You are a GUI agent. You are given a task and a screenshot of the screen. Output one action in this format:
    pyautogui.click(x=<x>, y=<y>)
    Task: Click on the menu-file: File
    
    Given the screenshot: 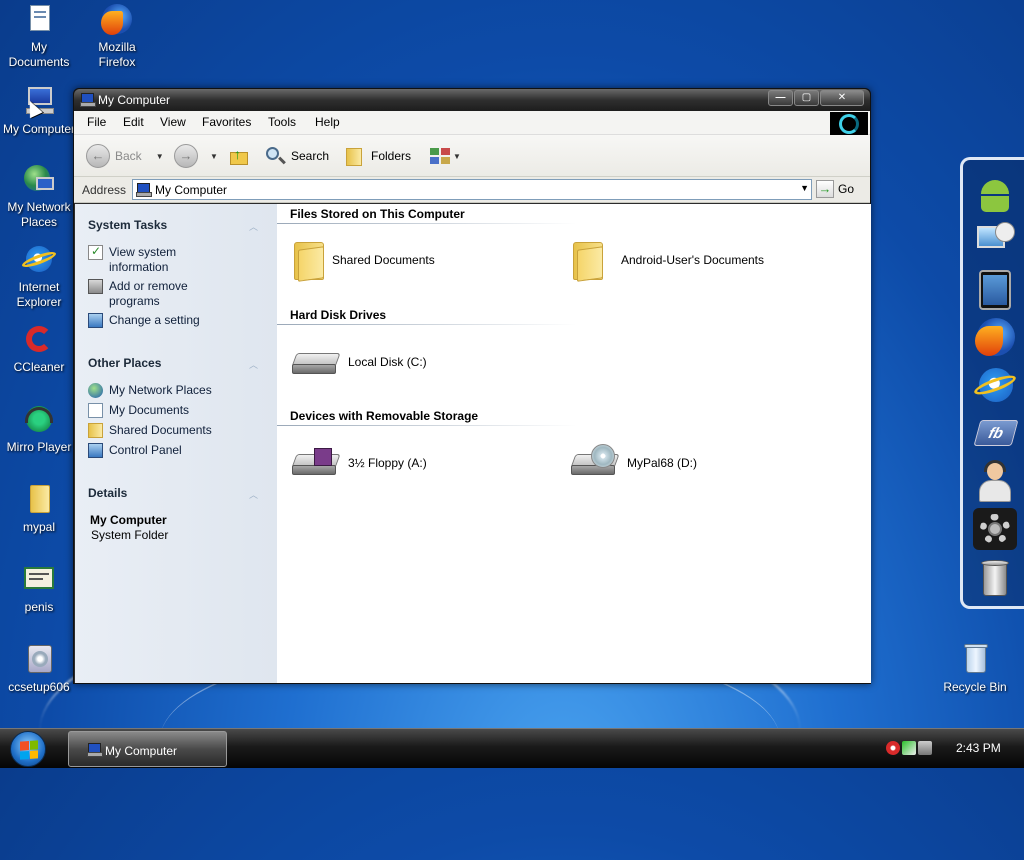 What is the action you would take?
    pyautogui.click(x=96, y=122)
    